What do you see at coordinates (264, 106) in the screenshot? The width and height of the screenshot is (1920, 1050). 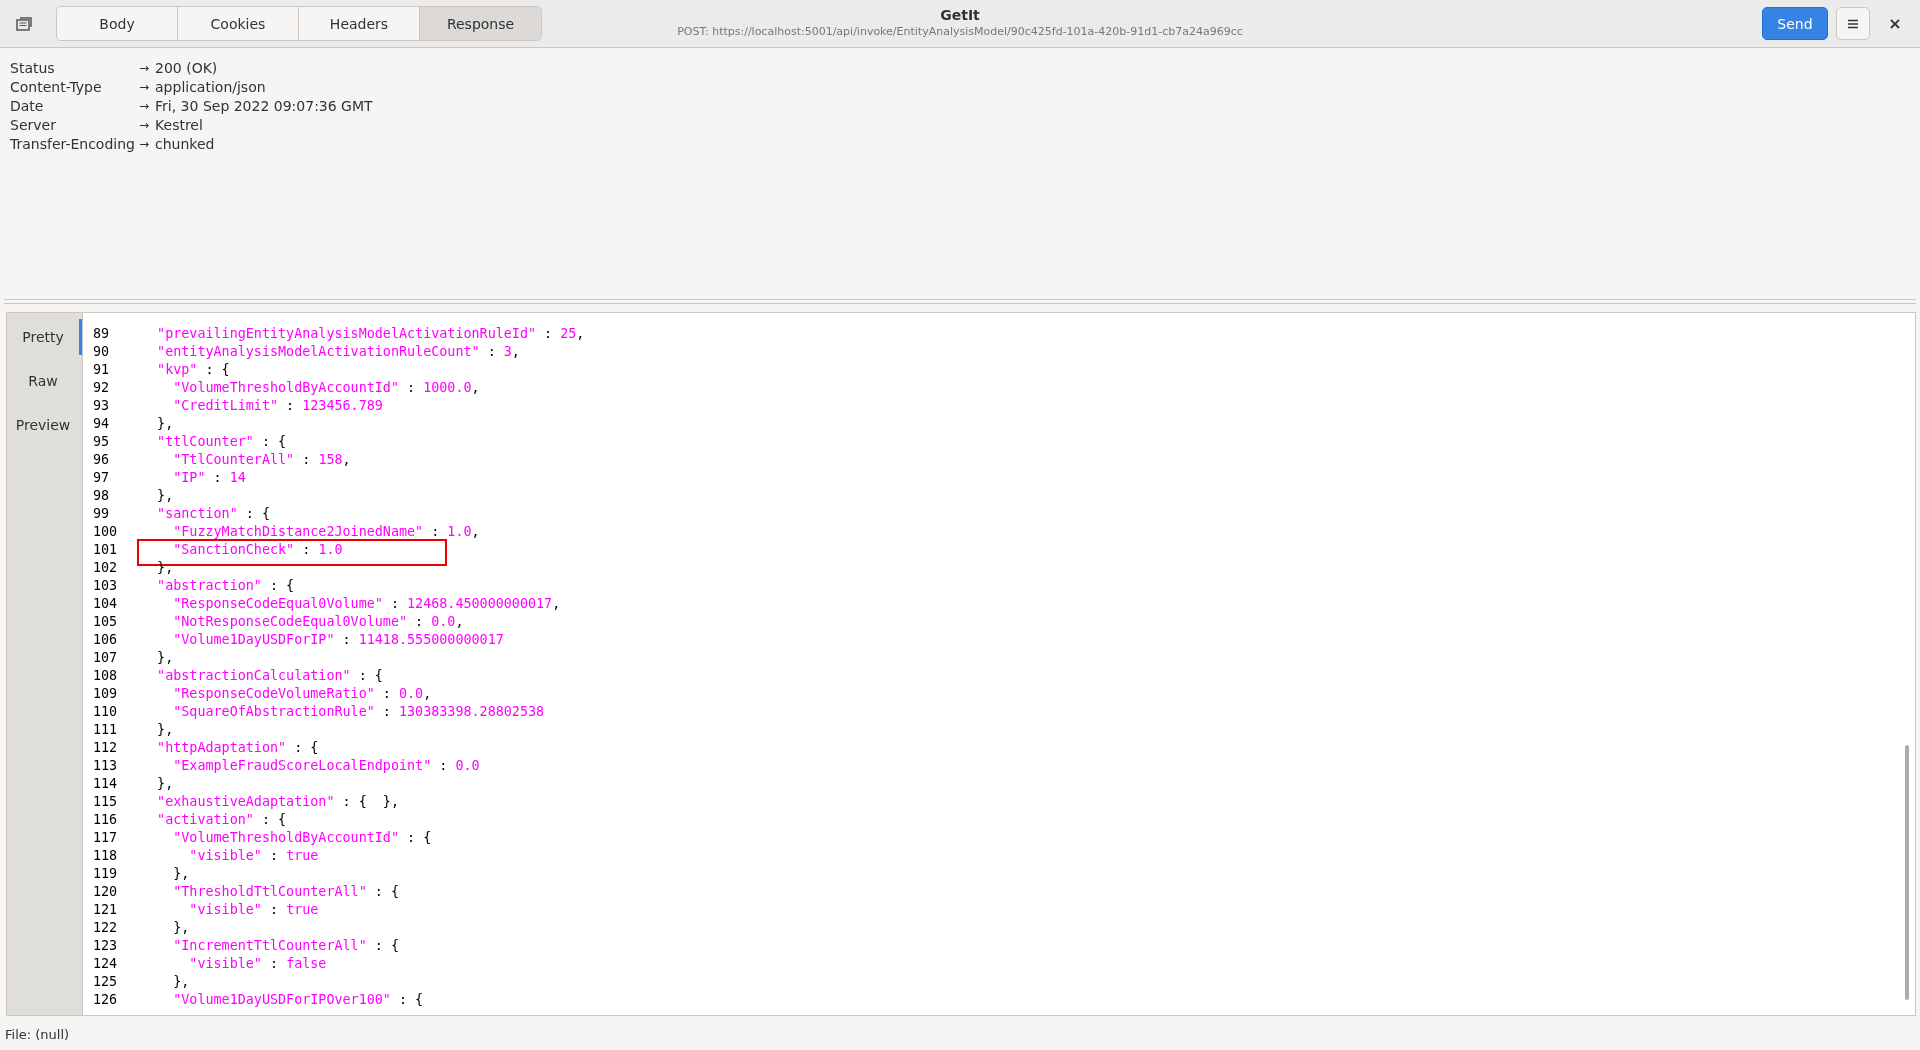 I see `header-value: Fri, 30 Sep 2022 09:07:36 GMT` at bounding box center [264, 106].